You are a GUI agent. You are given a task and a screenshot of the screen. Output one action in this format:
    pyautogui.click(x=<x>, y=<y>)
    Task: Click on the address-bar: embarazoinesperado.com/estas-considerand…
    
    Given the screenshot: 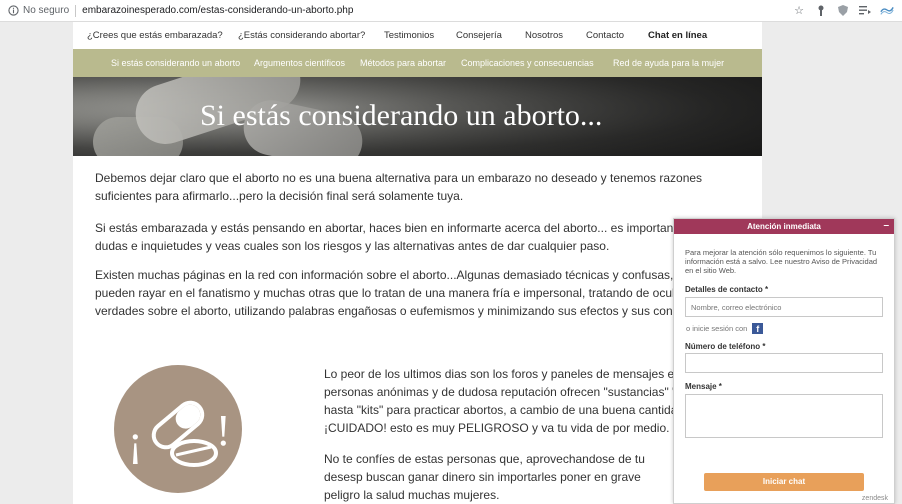 What is the action you would take?
    pyautogui.click(x=217, y=10)
    